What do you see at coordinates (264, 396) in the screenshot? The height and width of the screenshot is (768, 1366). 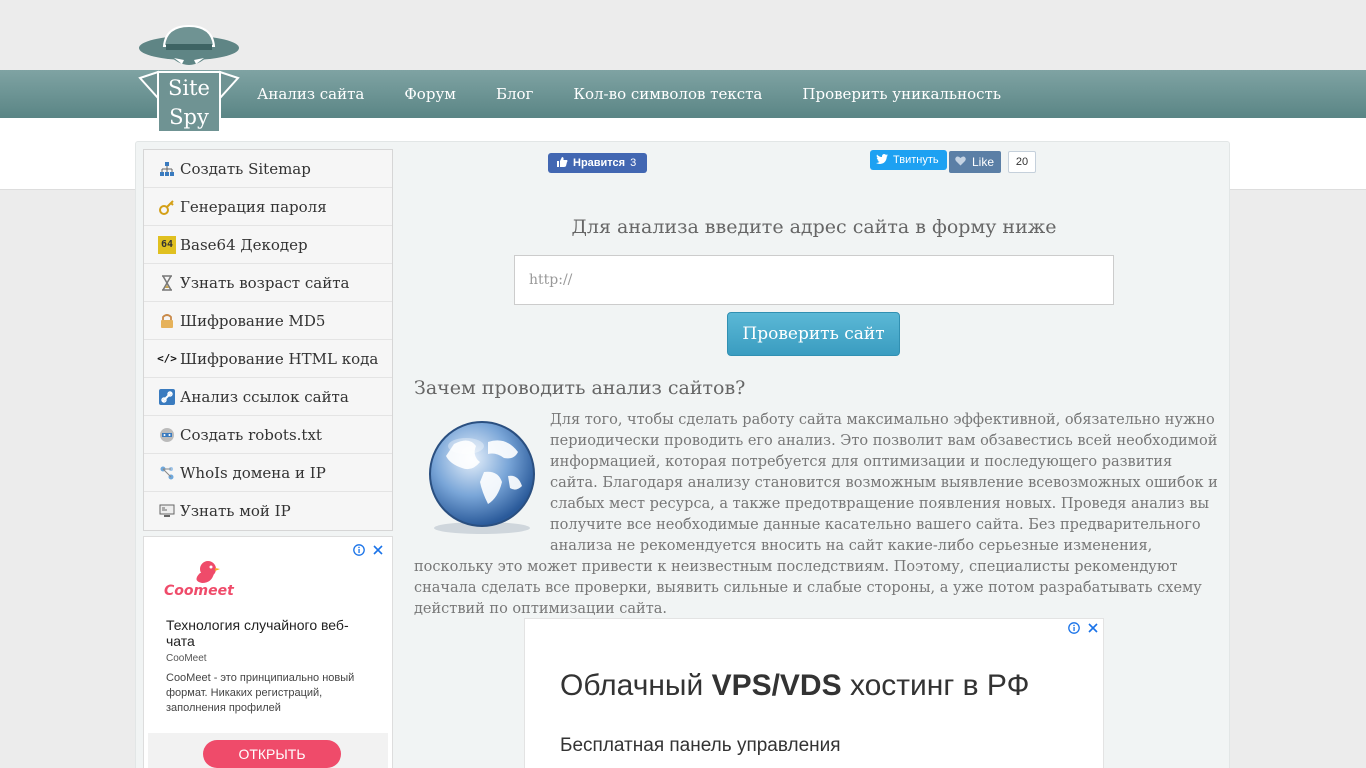 I see `sidebar-item-label: Анализ ссылок сайта` at bounding box center [264, 396].